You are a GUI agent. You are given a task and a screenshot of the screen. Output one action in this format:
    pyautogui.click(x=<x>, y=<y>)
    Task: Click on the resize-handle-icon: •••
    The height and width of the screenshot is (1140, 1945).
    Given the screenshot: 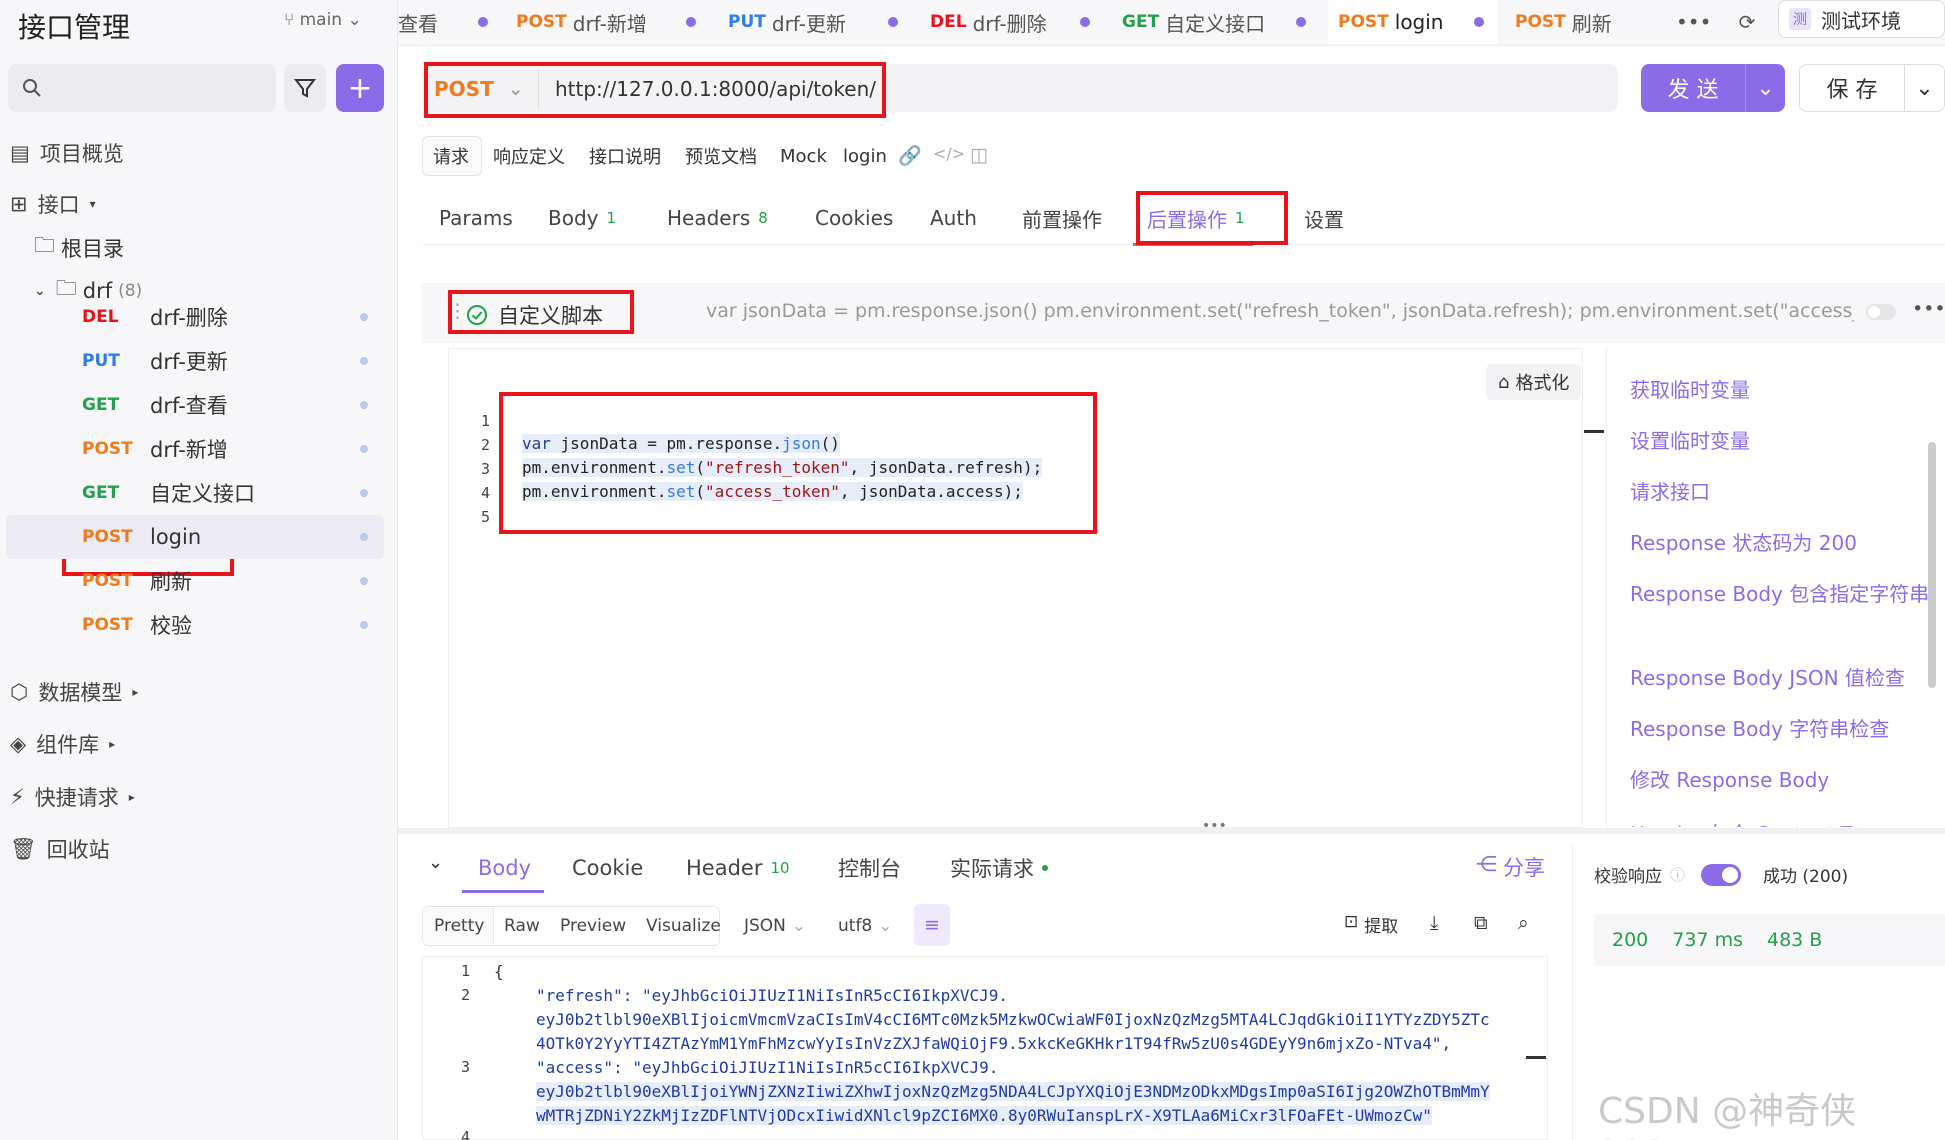 What is the action you would take?
    pyautogui.click(x=1214, y=826)
    